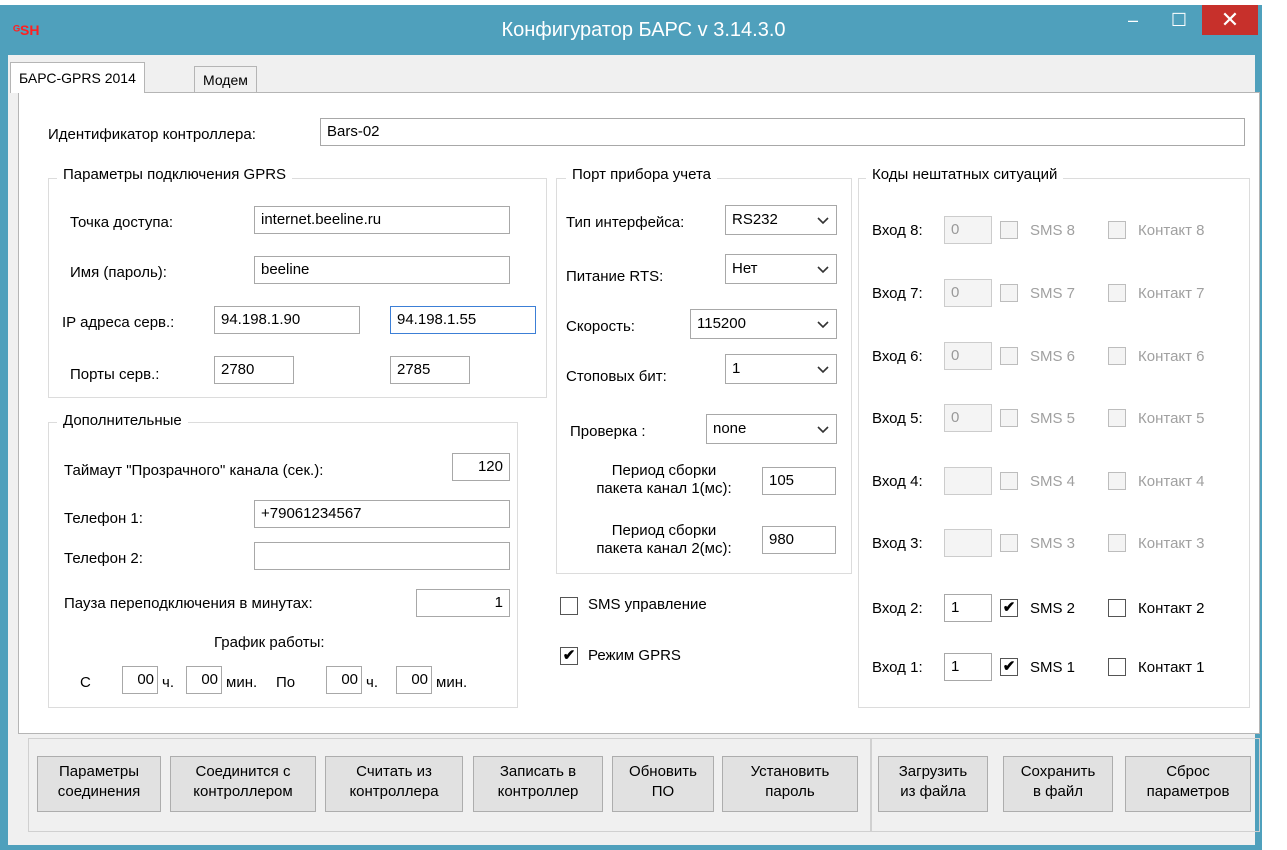 This screenshot has height=850, width=1287. What do you see at coordinates (115, 374) in the screenshot?
I see `ports-label: Порты серв.:` at bounding box center [115, 374].